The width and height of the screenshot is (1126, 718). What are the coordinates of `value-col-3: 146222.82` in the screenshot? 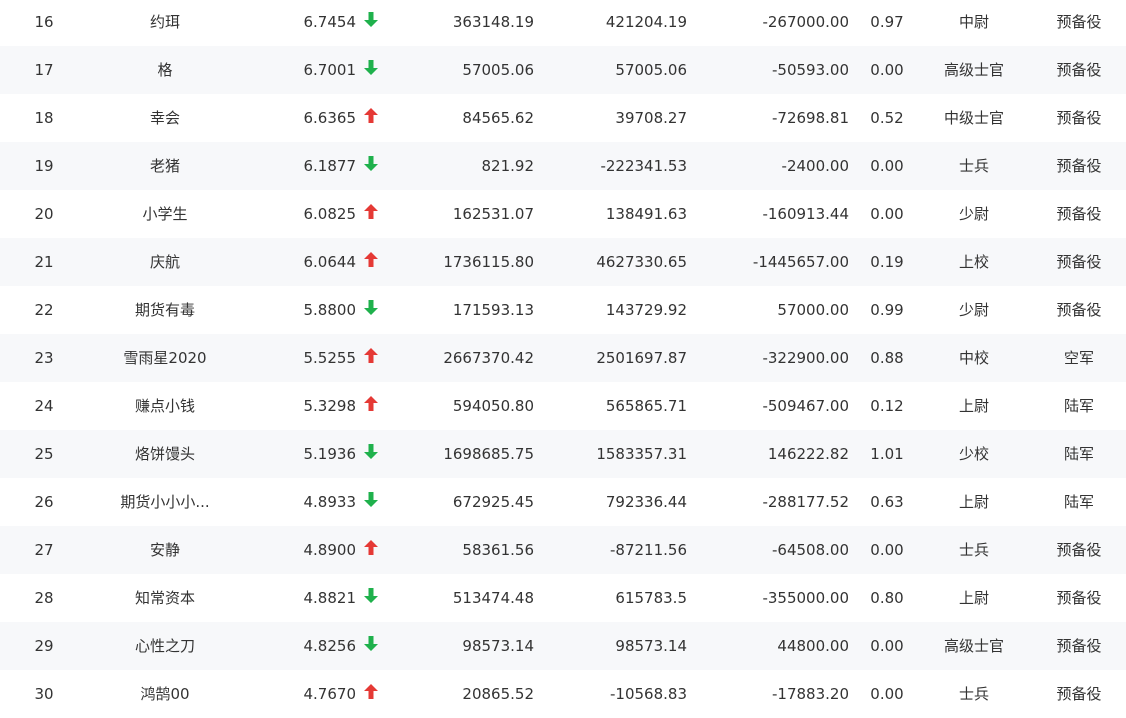 It's located at (808, 454).